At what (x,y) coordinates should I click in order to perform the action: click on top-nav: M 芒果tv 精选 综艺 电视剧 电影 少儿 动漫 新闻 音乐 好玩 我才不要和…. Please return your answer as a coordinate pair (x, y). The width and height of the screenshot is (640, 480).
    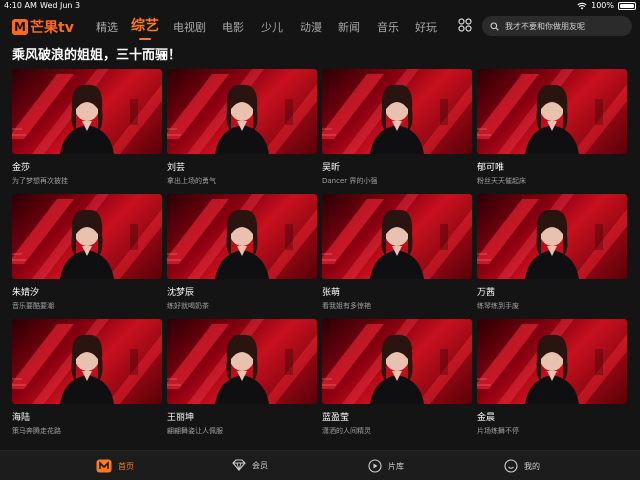
    Looking at the image, I should click on (320, 26).